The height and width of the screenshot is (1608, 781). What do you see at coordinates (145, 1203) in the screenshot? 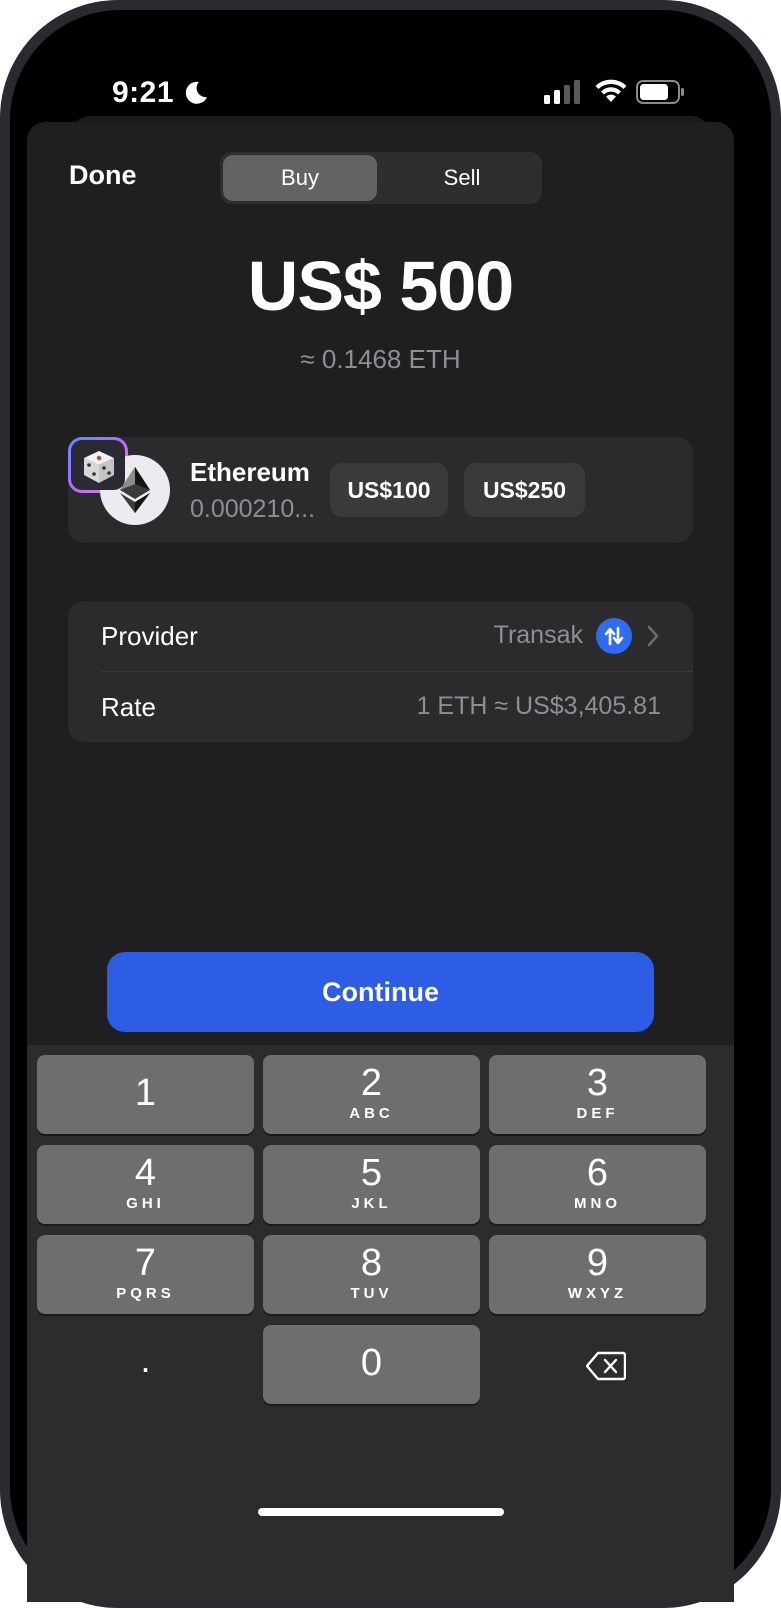
I see `key-letters: GHI` at bounding box center [145, 1203].